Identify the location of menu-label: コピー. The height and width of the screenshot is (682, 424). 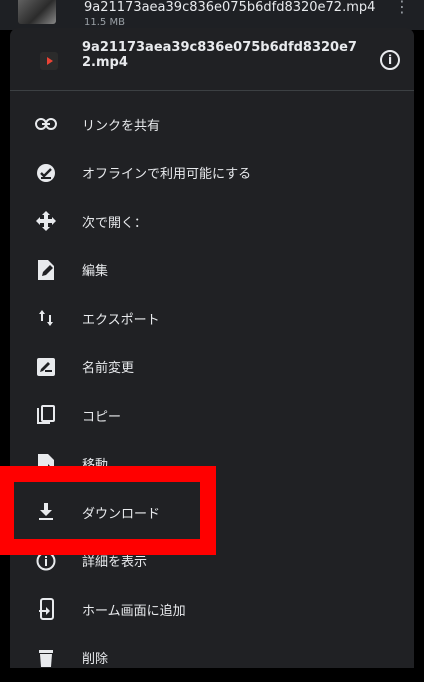
(101, 415).